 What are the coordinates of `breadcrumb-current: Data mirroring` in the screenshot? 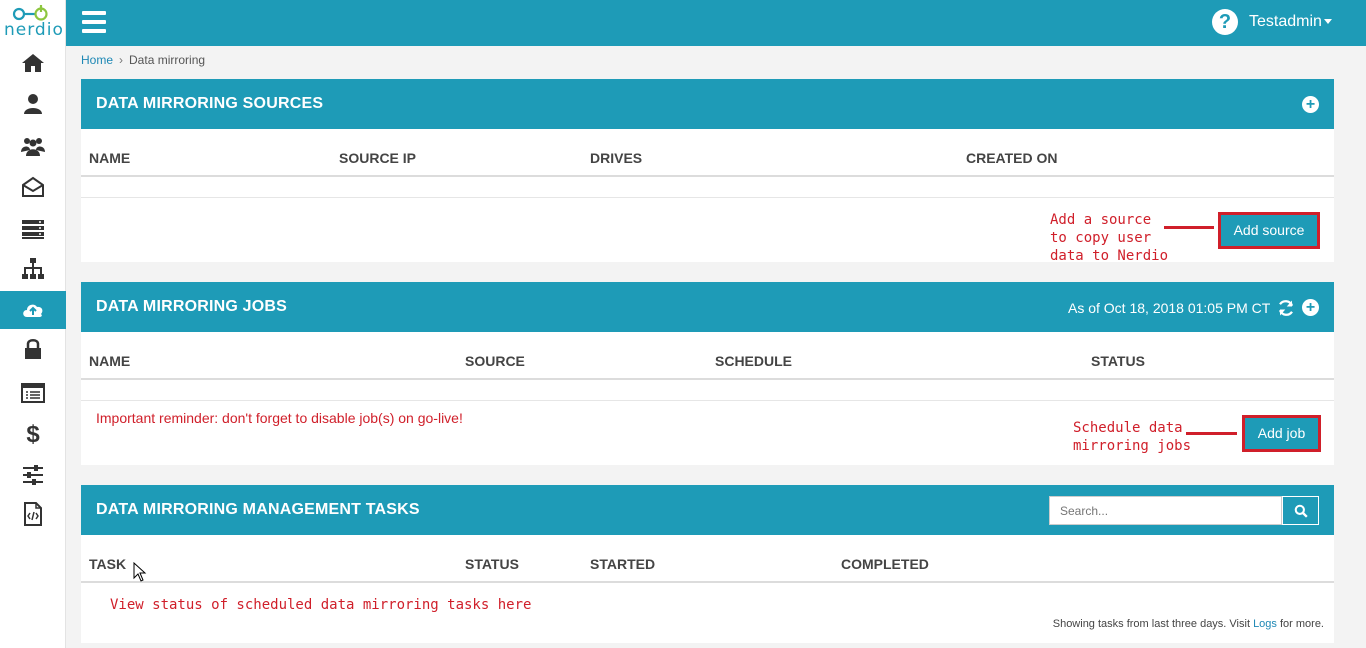 It's located at (167, 60).